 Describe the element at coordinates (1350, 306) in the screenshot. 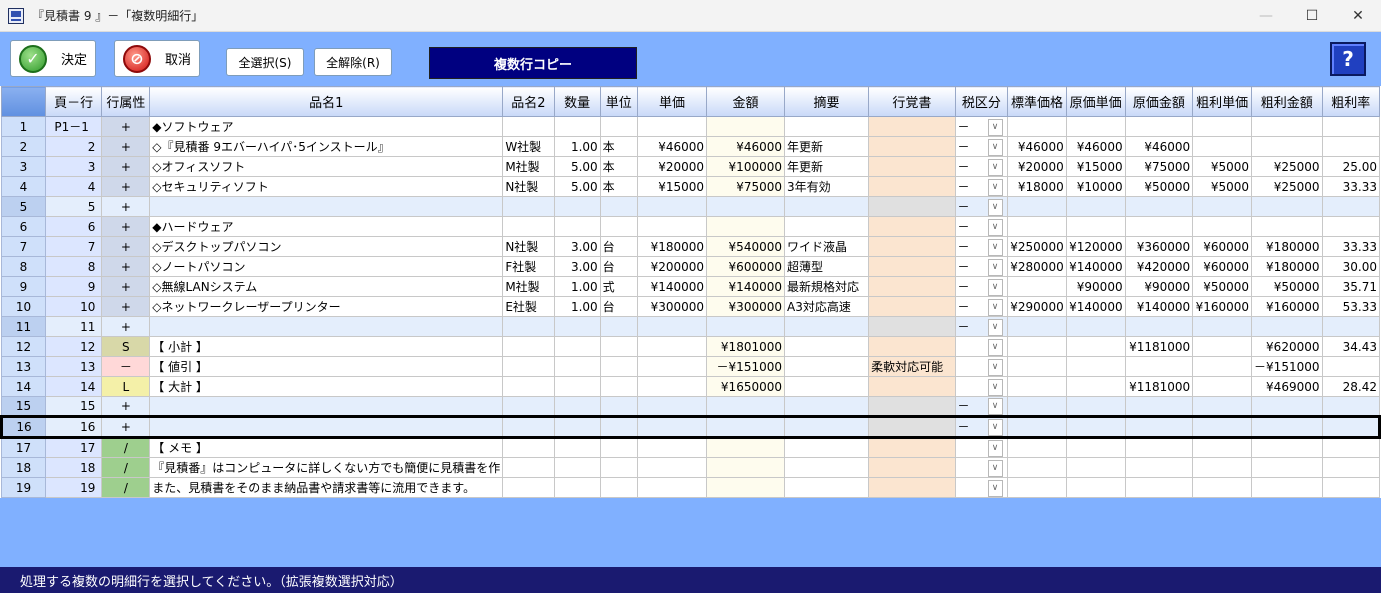

I see `gross-profit-rate-cell: 53.33` at that location.